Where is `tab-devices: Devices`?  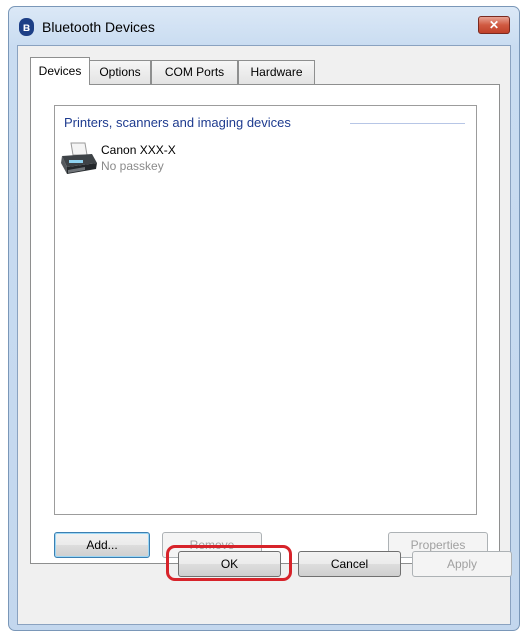 tab-devices: Devices is located at coordinates (60, 71).